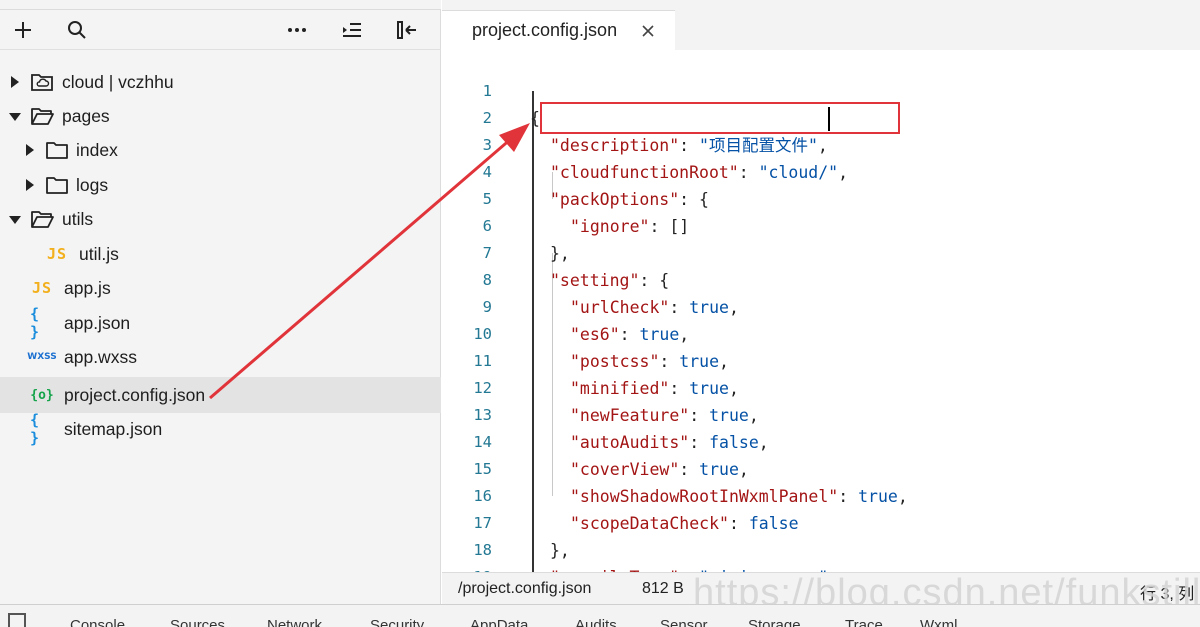  Describe the element at coordinates (220, 219) in the screenshot. I see `tree-item-utils: utils` at that location.